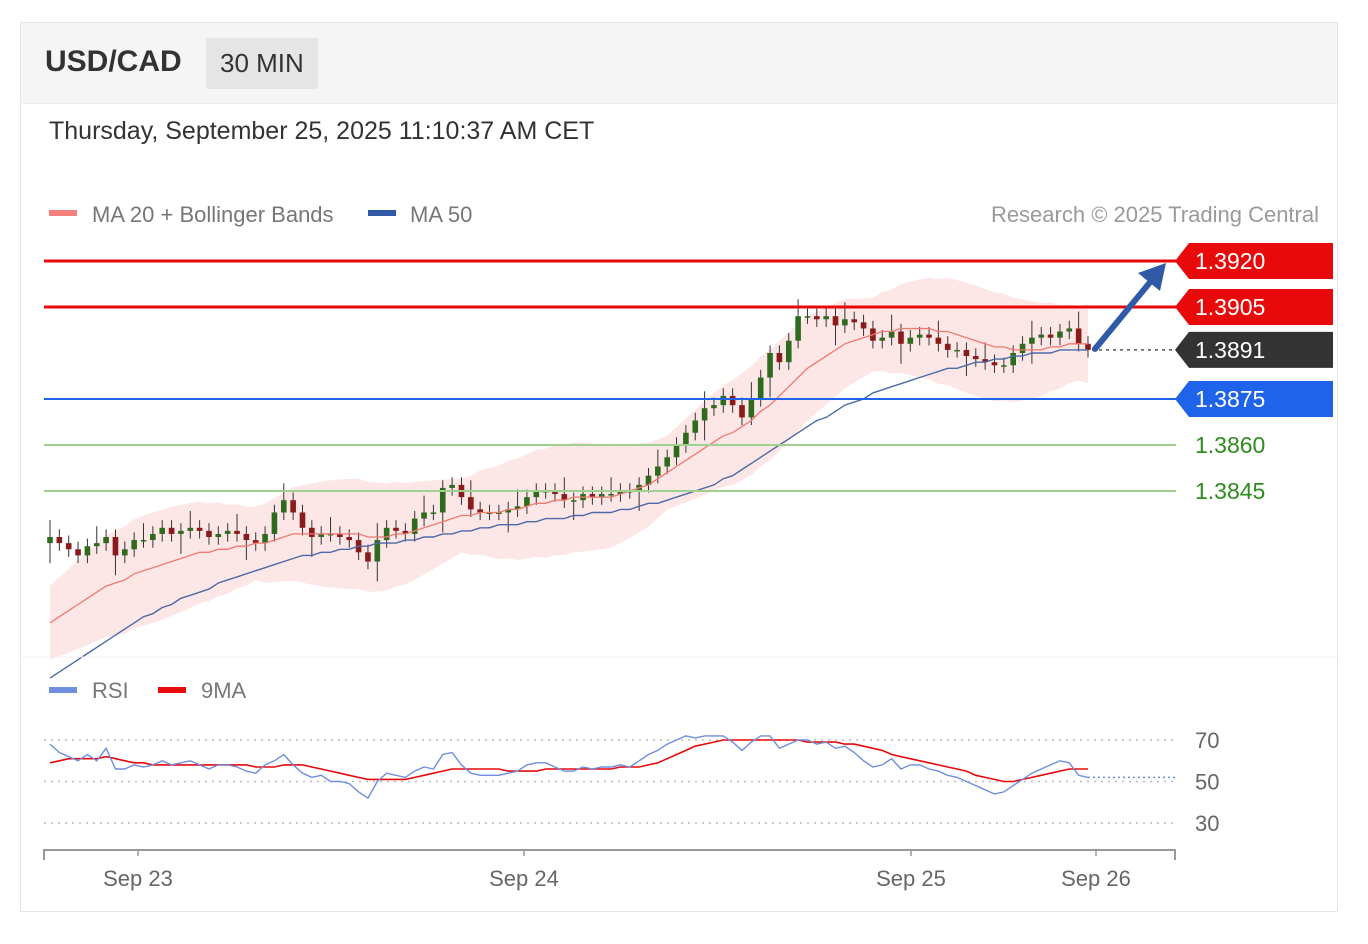 Image resolution: width=1368 pixels, height=944 pixels. I want to click on x-axis-line, so click(609, 854).